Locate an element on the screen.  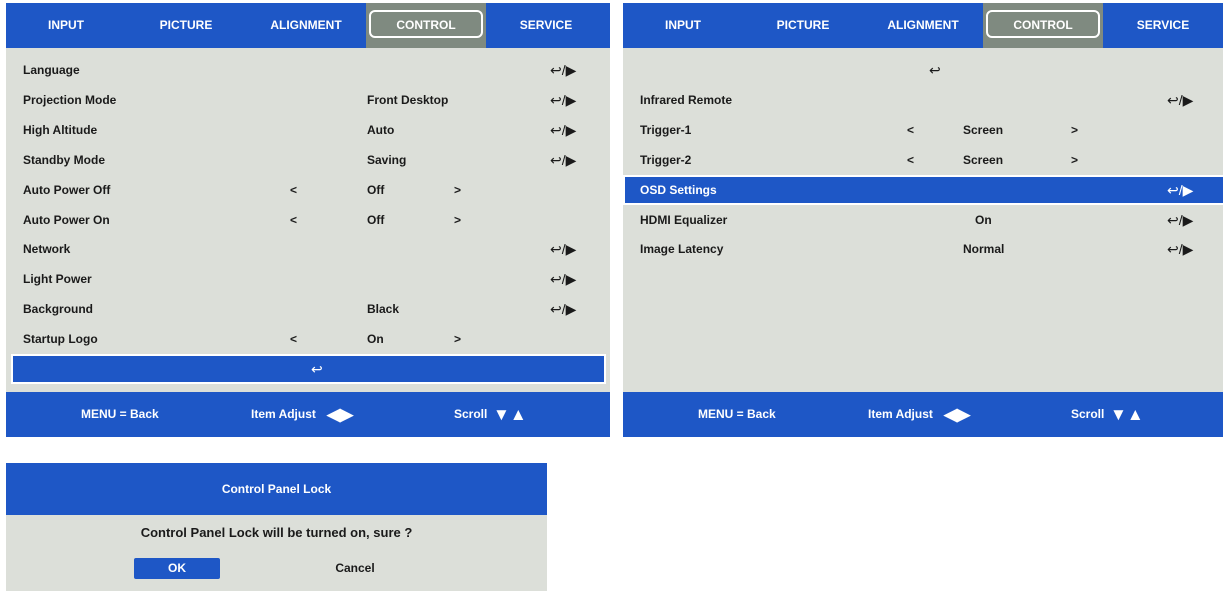
row-label: HDMI Equalizer is located at coordinates (684, 220).